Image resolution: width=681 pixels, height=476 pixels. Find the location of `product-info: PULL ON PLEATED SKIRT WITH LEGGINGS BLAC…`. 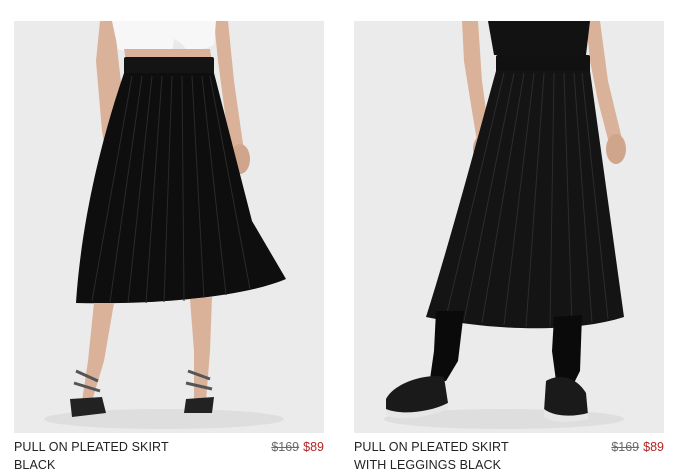

product-info: PULL ON PLEATED SKIRT WITH LEGGINGS BLAC… is located at coordinates (509, 457).